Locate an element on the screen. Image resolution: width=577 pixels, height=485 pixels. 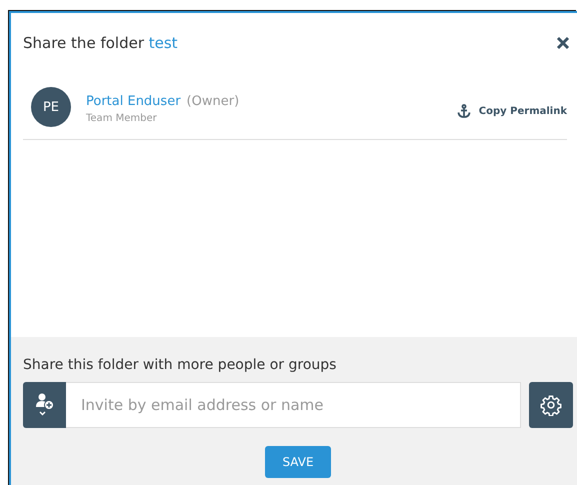
member-role: (Owner) is located at coordinates (213, 101).